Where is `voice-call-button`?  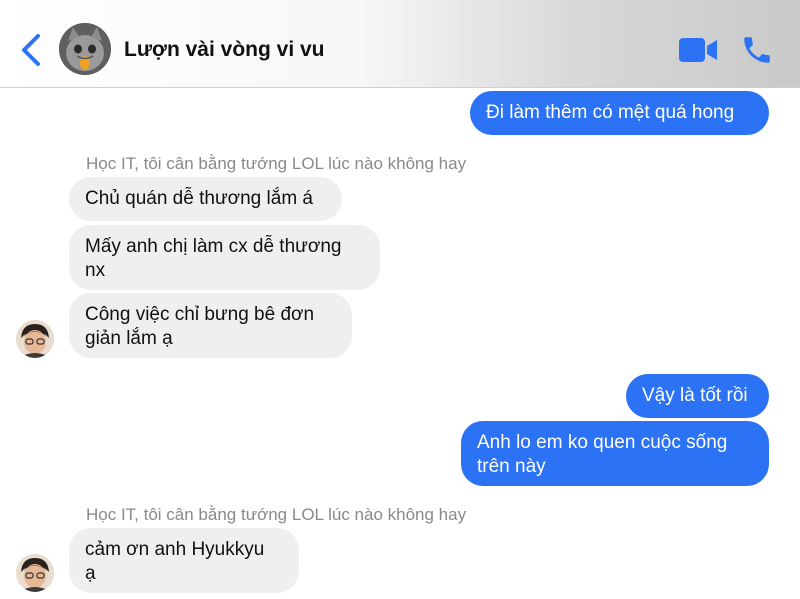
voice-call-button is located at coordinates (757, 50).